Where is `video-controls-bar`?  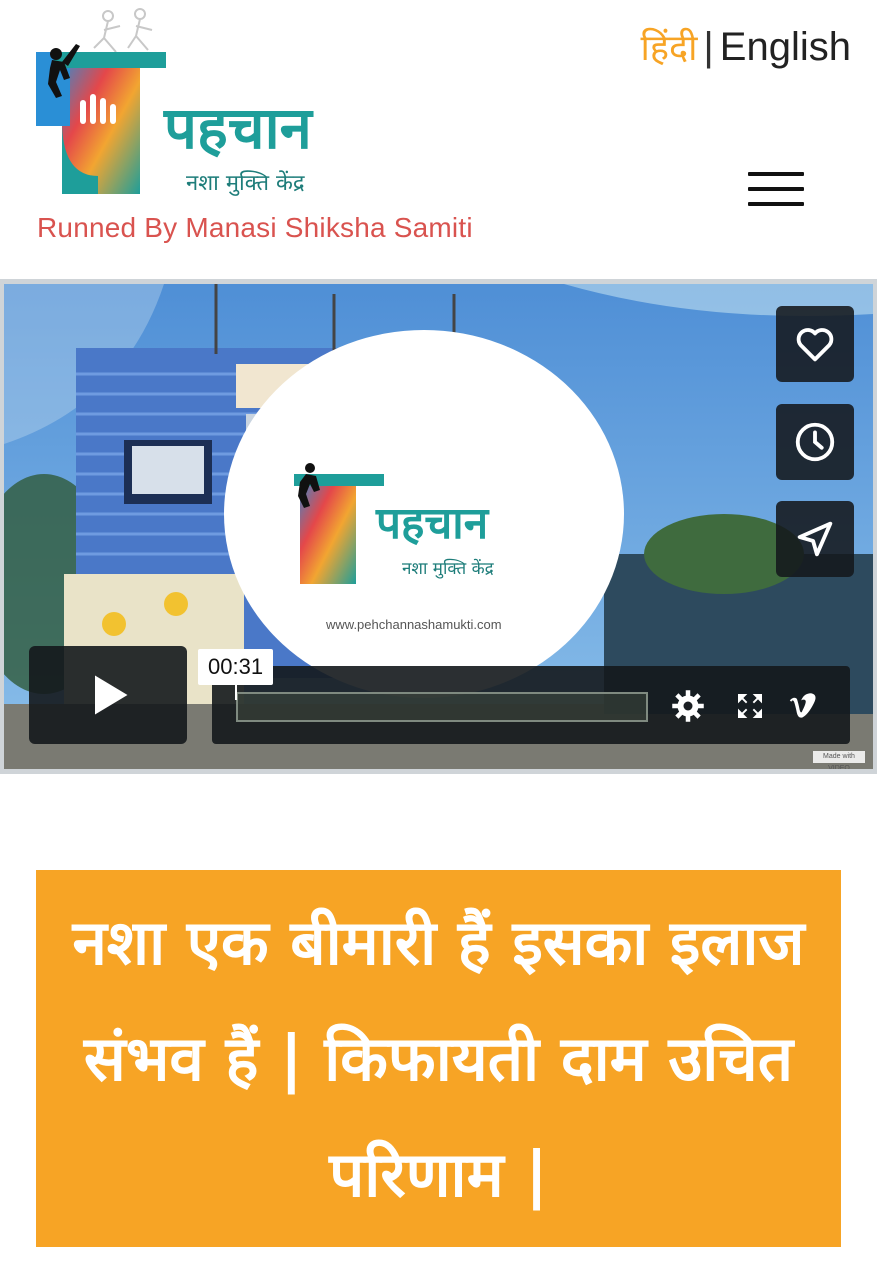
video-controls-bar is located at coordinates (531, 705).